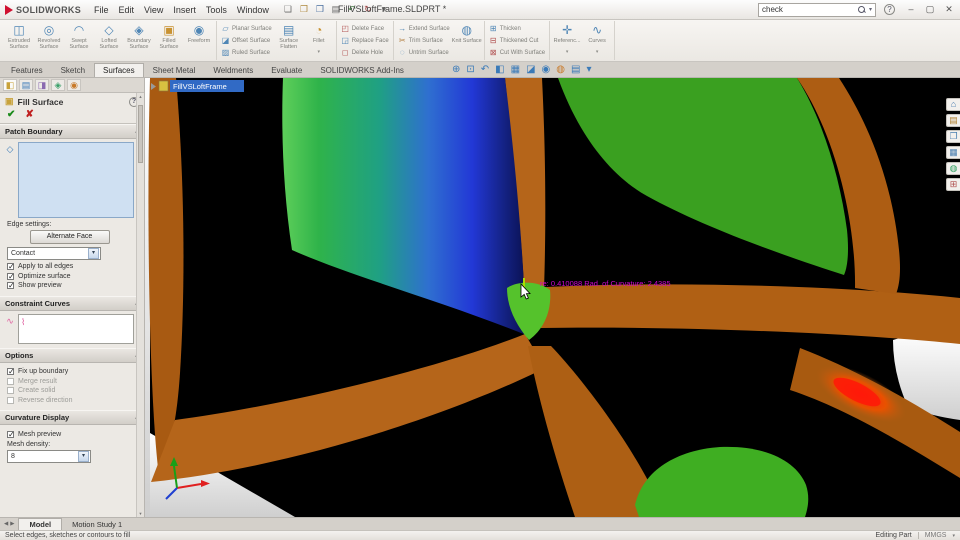 The height and width of the screenshot is (540, 960). Describe the element at coordinates (184, 10) in the screenshot. I see `menu-item: Insert` at that location.